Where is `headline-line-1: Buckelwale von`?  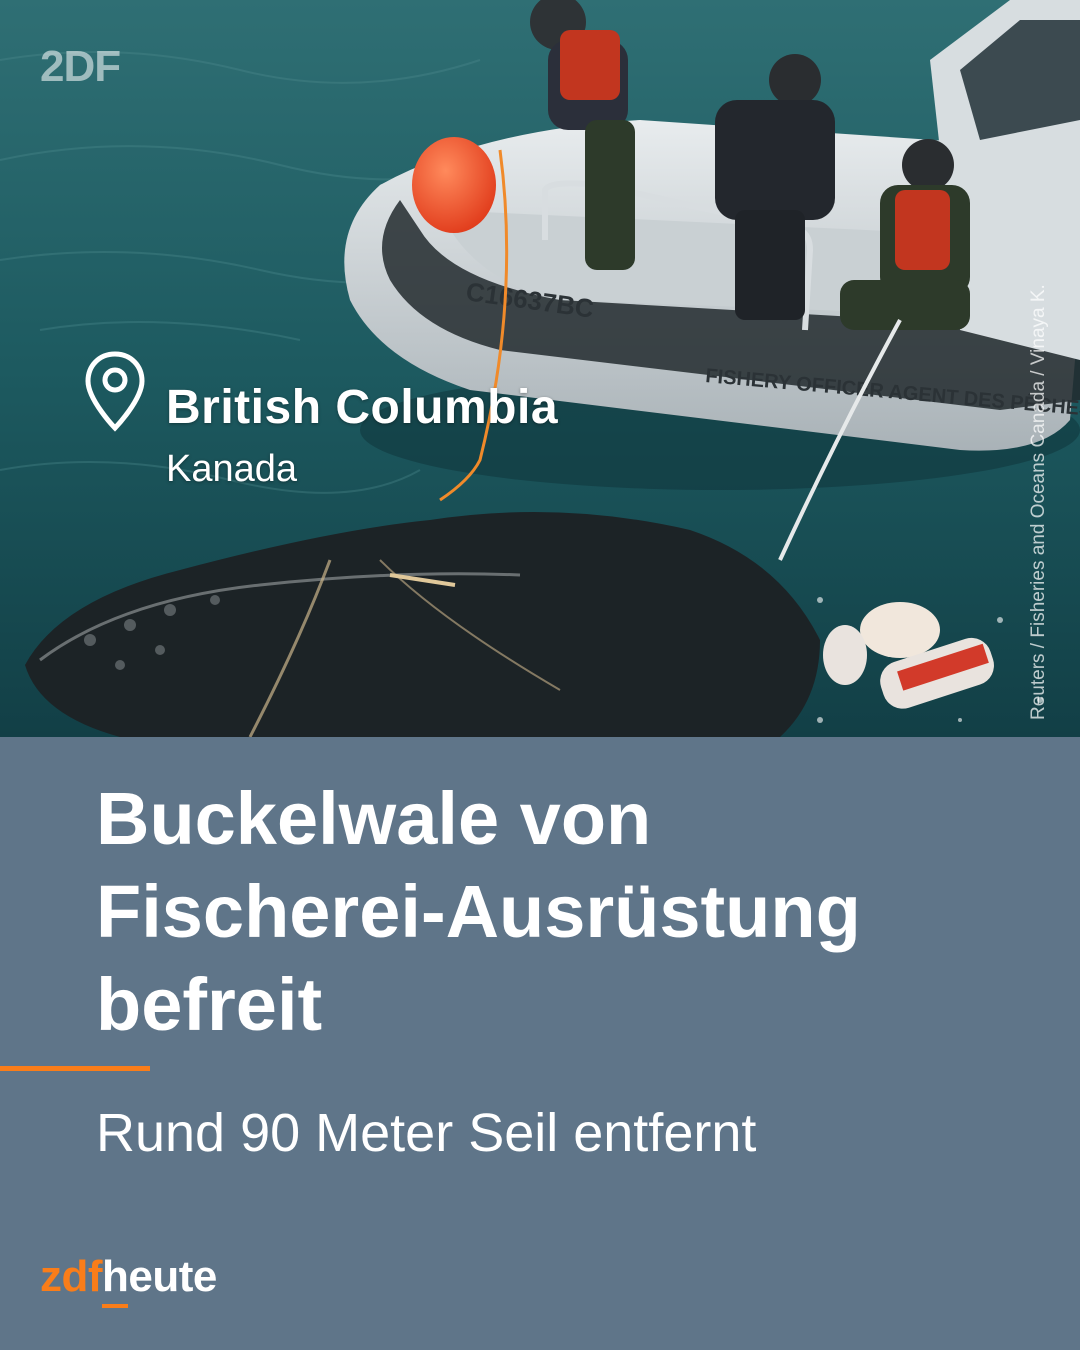 headline-line-1: Buckelwale von is located at coordinates (374, 818).